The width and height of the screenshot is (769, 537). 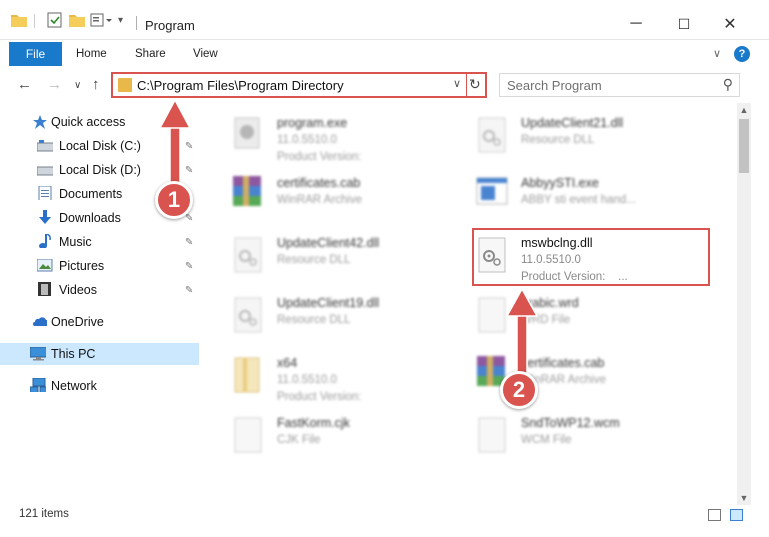 What do you see at coordinates (136, 23) in the screenshot?
I see `title-divider` at bounding box center [136, 23].